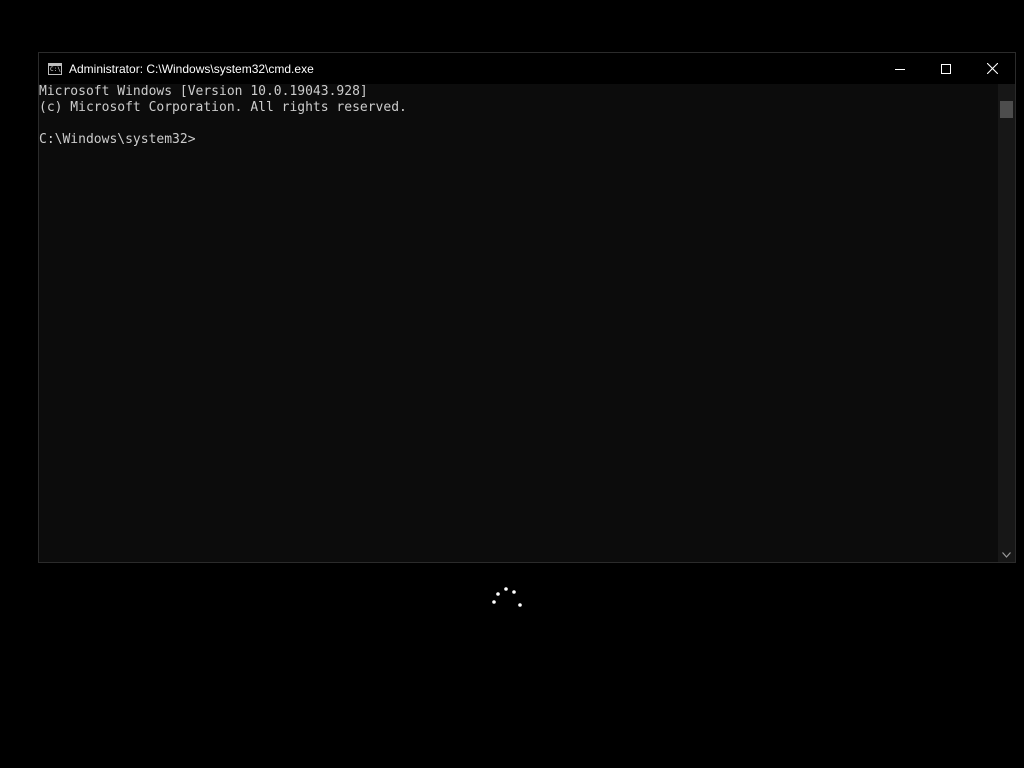 The image size is (1024, 768). What do you see at coordinates (1006, 91) in the screenshot?
I see `scroll-up-button` at bounding box center [1006, 91].